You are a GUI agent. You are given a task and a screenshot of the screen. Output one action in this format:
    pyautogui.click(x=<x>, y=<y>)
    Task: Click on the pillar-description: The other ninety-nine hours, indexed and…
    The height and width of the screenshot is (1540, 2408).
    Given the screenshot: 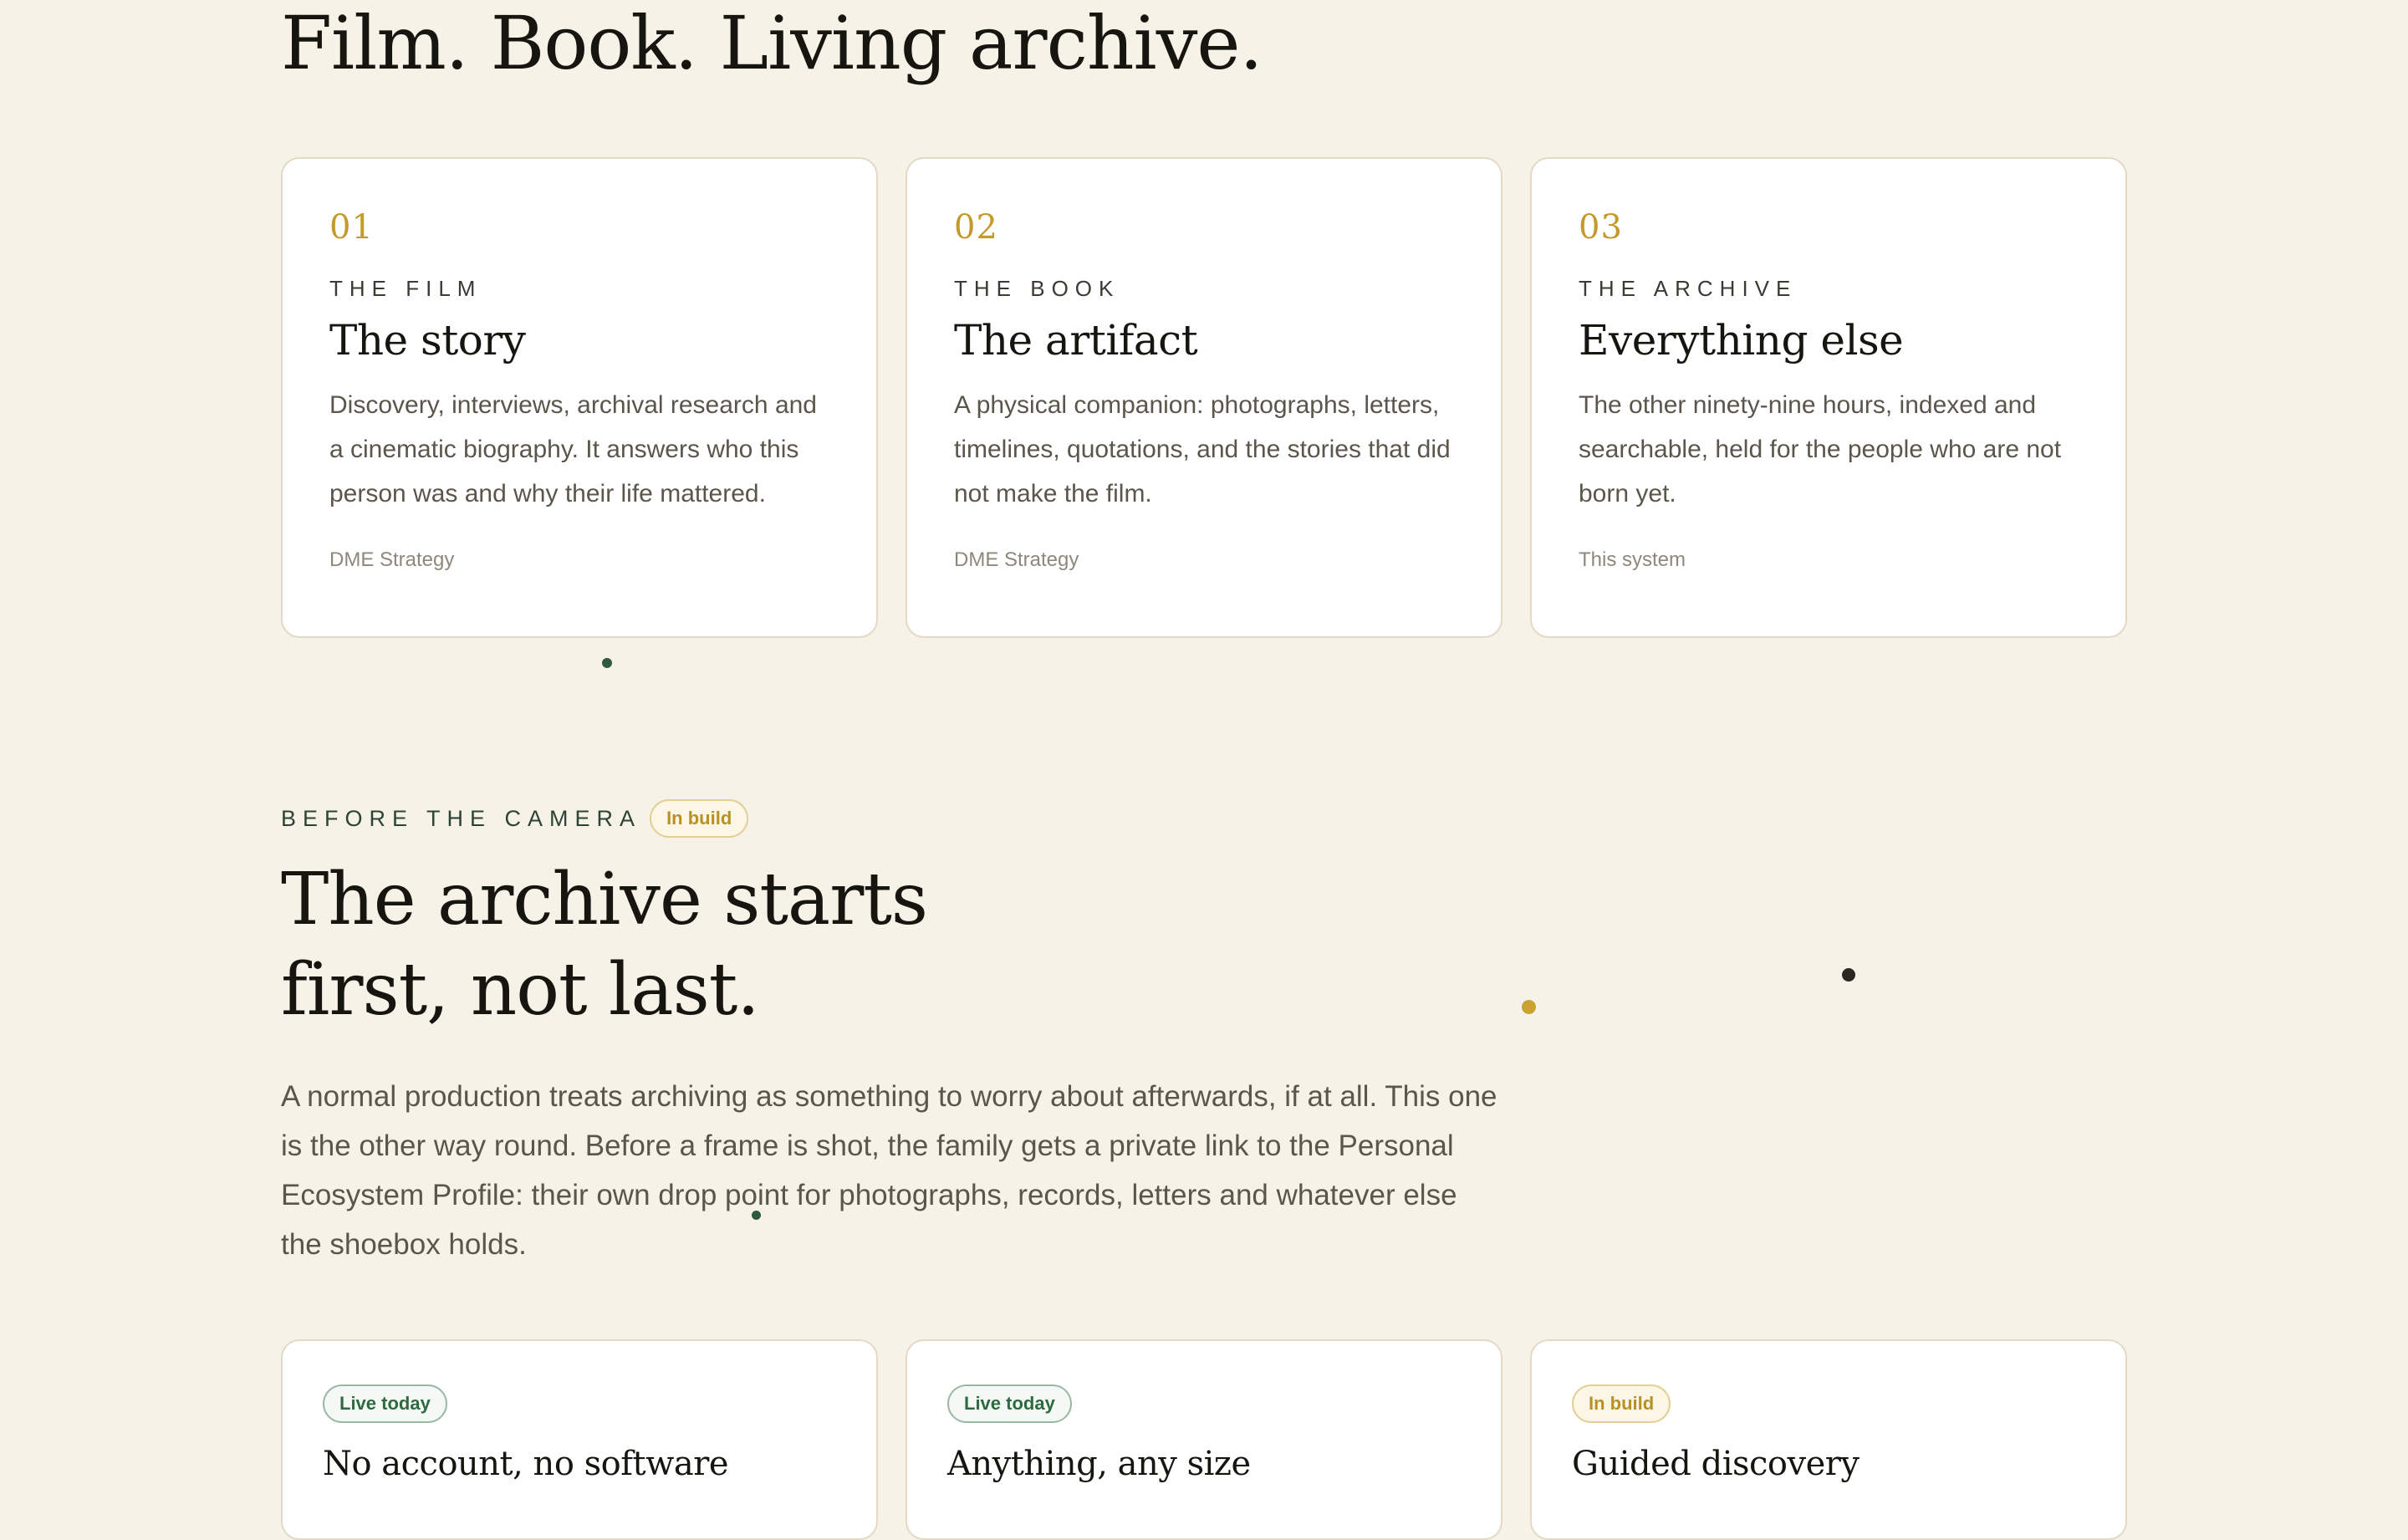 What is the action you would take?
    pyautogui.click(x=1821, y=449)
    